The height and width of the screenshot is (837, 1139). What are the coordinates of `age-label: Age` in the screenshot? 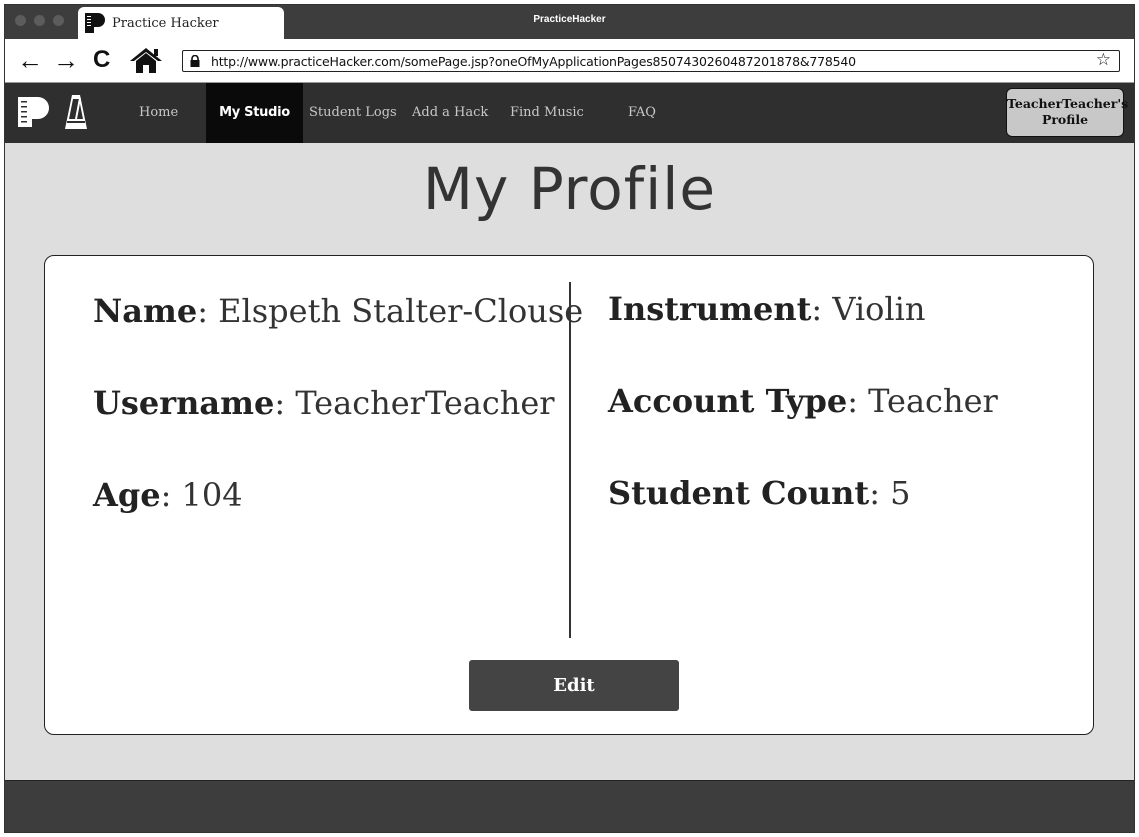 It's located at (127, 495).